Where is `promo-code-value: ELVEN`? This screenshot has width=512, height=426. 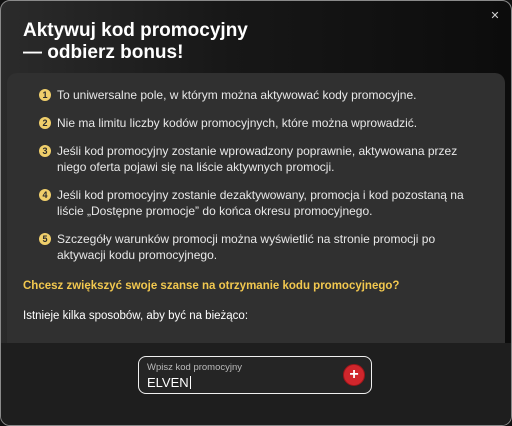 promo-code-value: ELVEN is located at coordinates (168, 382).